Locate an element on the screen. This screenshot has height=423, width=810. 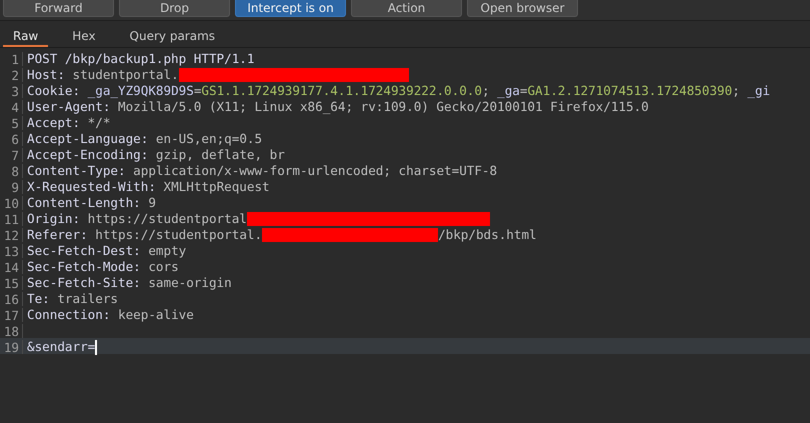
line-number: 2 is located at coordinates (11, 75).